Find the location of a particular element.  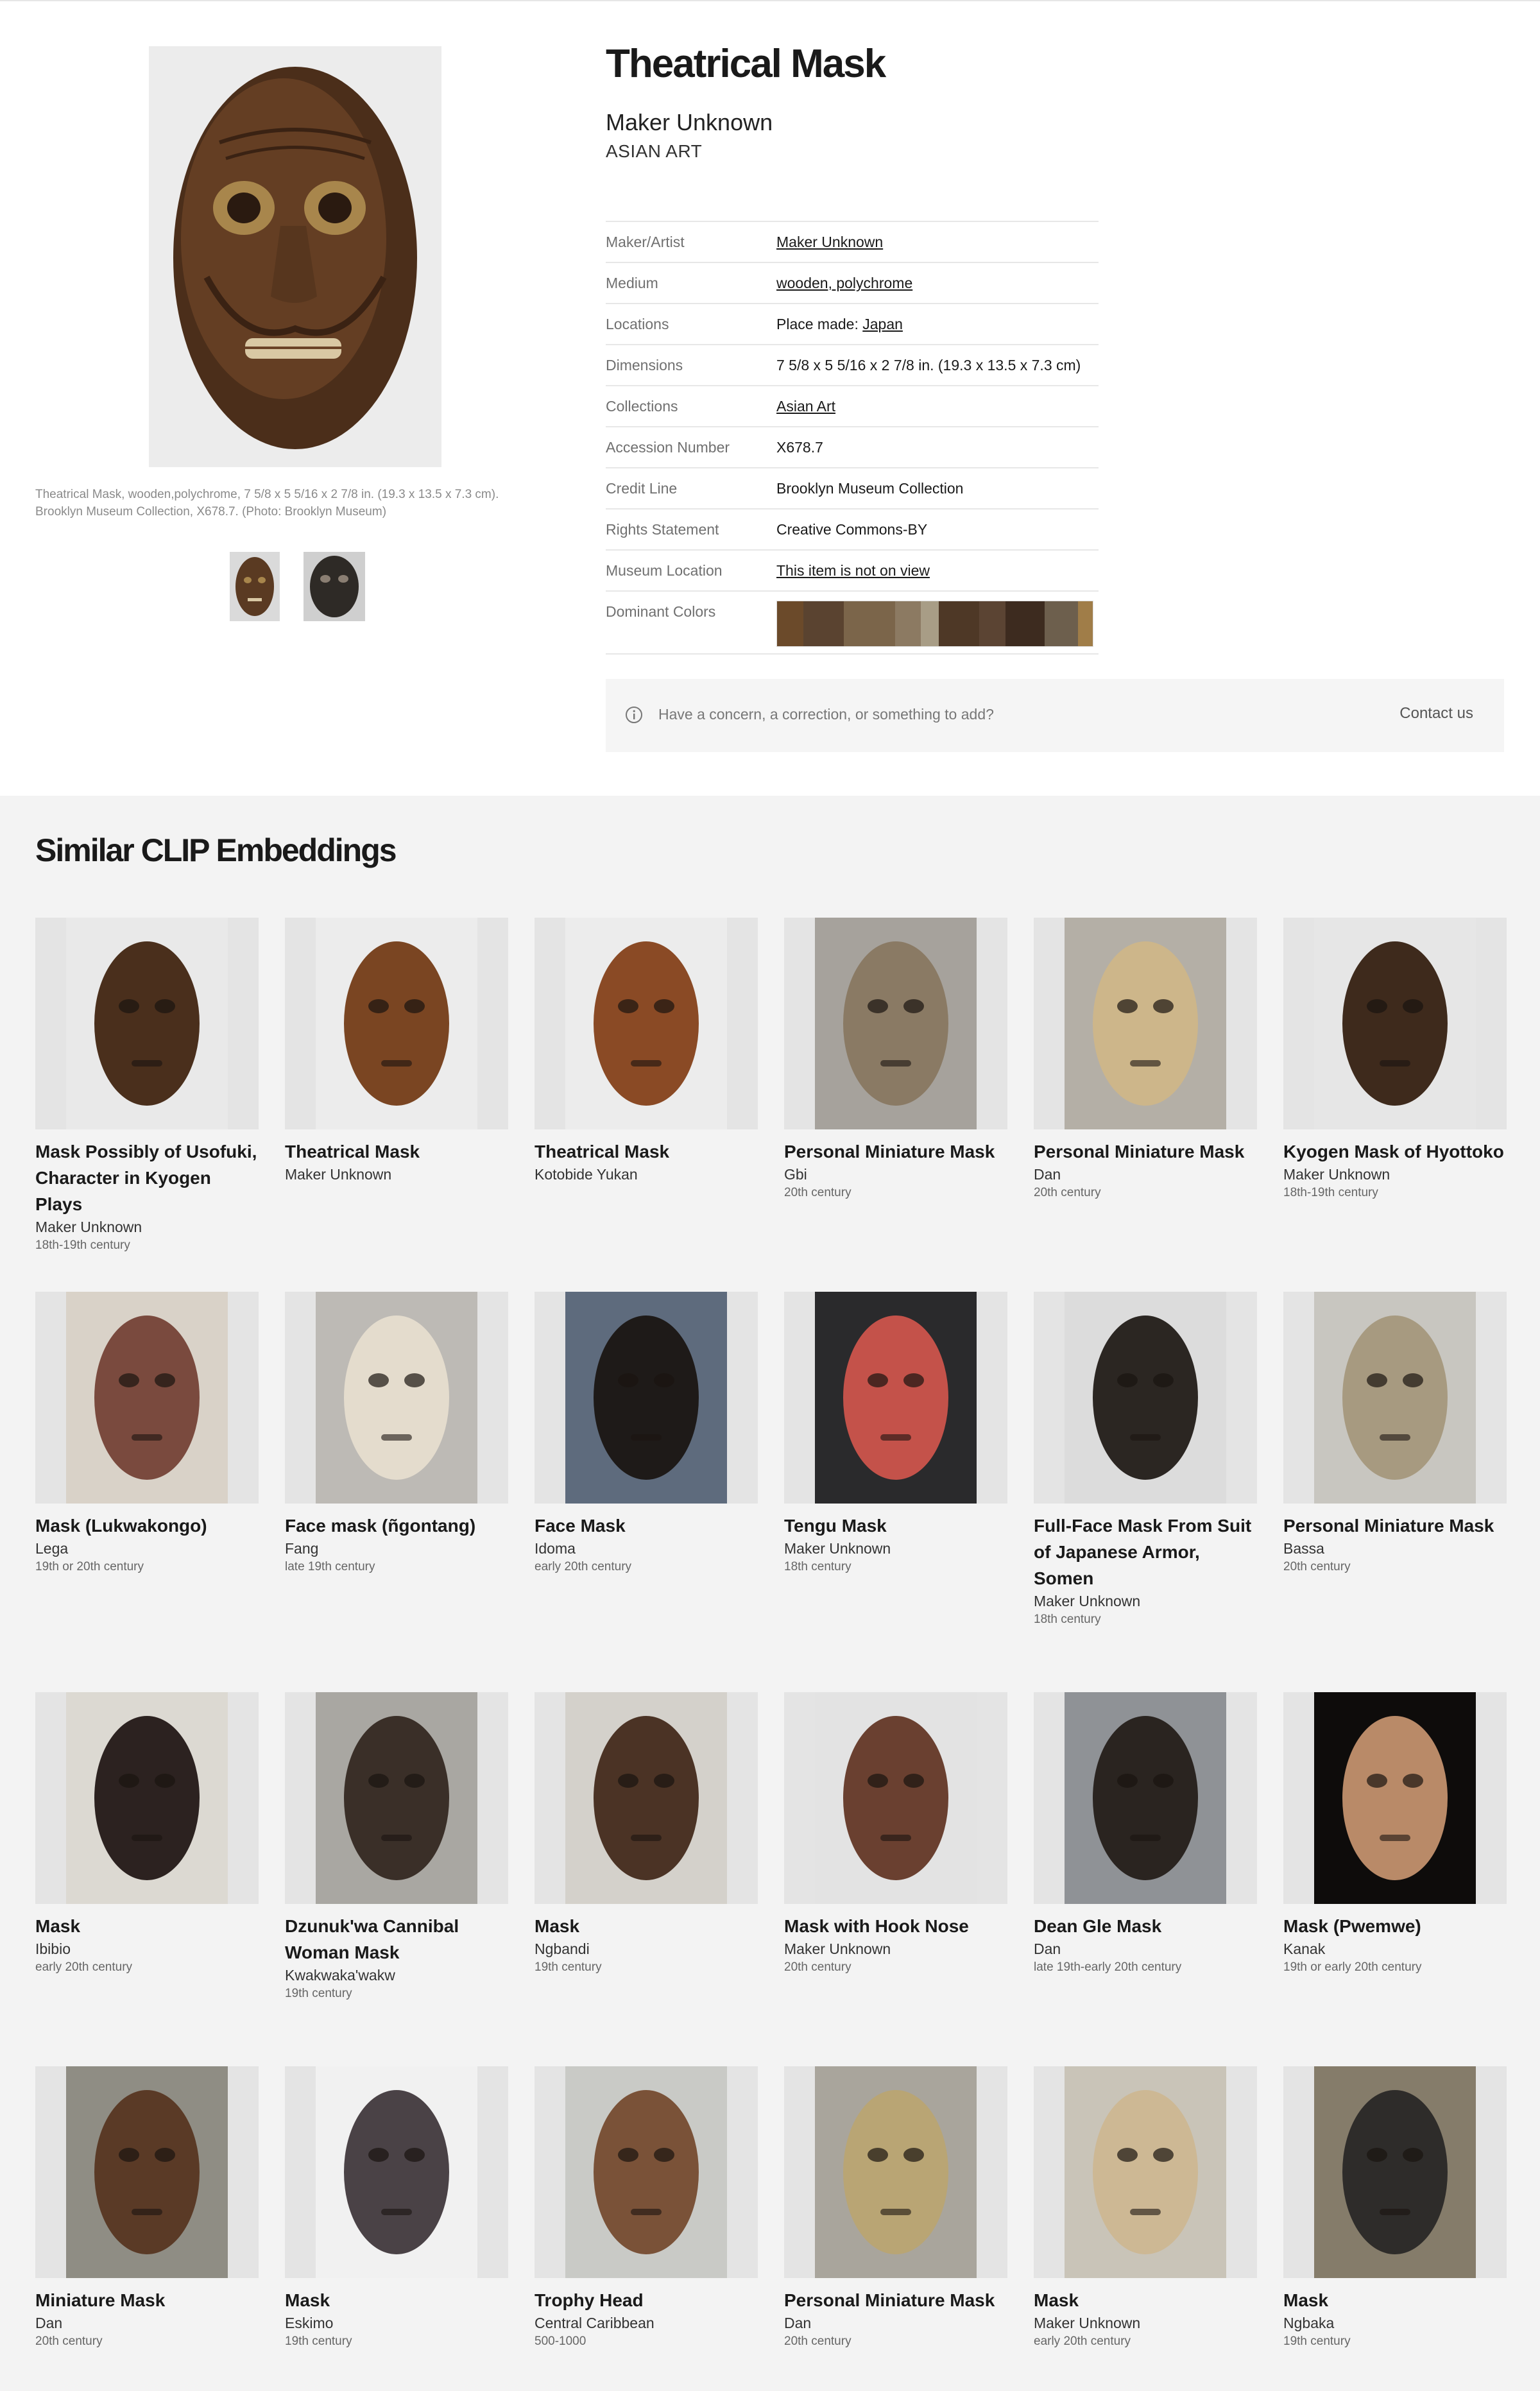

similar-card-title: Mask (Pwemwe) is located at coordinates (1395, 1926).